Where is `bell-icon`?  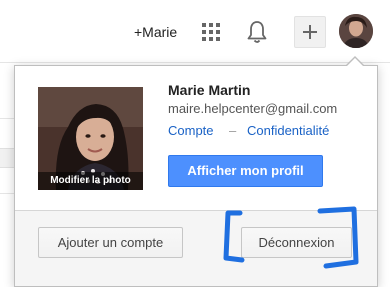
bell-icon is located at coordinates (257, 32).